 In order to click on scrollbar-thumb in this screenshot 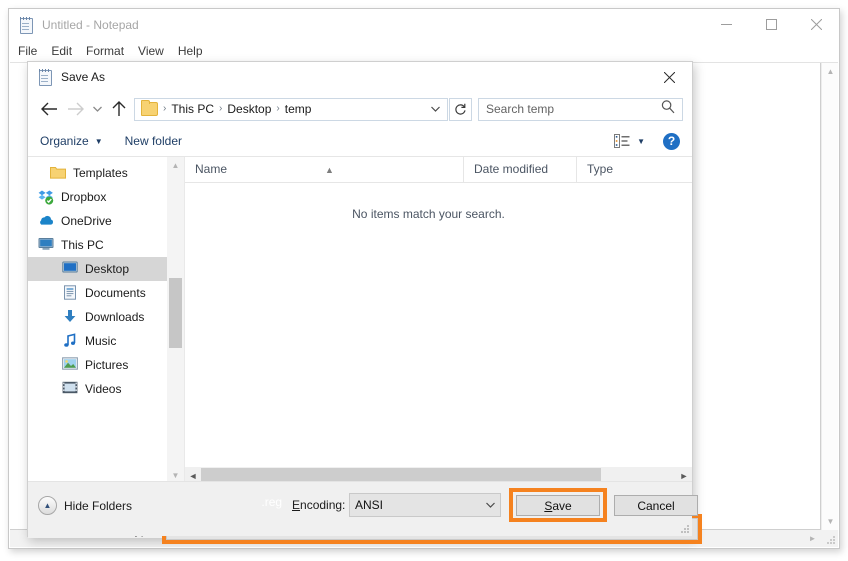, I will do `click(175, 313)`.